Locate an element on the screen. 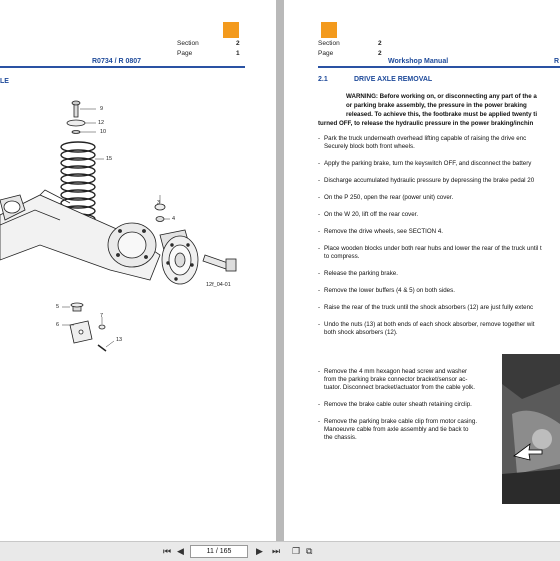 The width and height of the screenshot is (560, 561). callout-13: 13 is located at coordinates (119, 340).